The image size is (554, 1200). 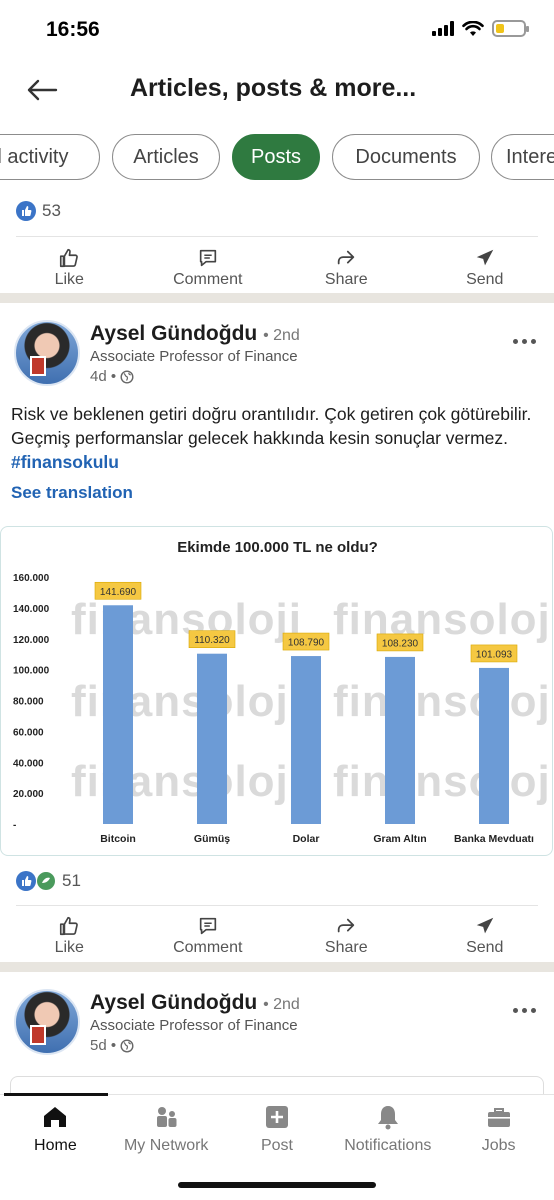 What do you see at coordinates (42, 90) in the screenshot?
I see `back-arrow-icon` at bounding box center [42, 90].